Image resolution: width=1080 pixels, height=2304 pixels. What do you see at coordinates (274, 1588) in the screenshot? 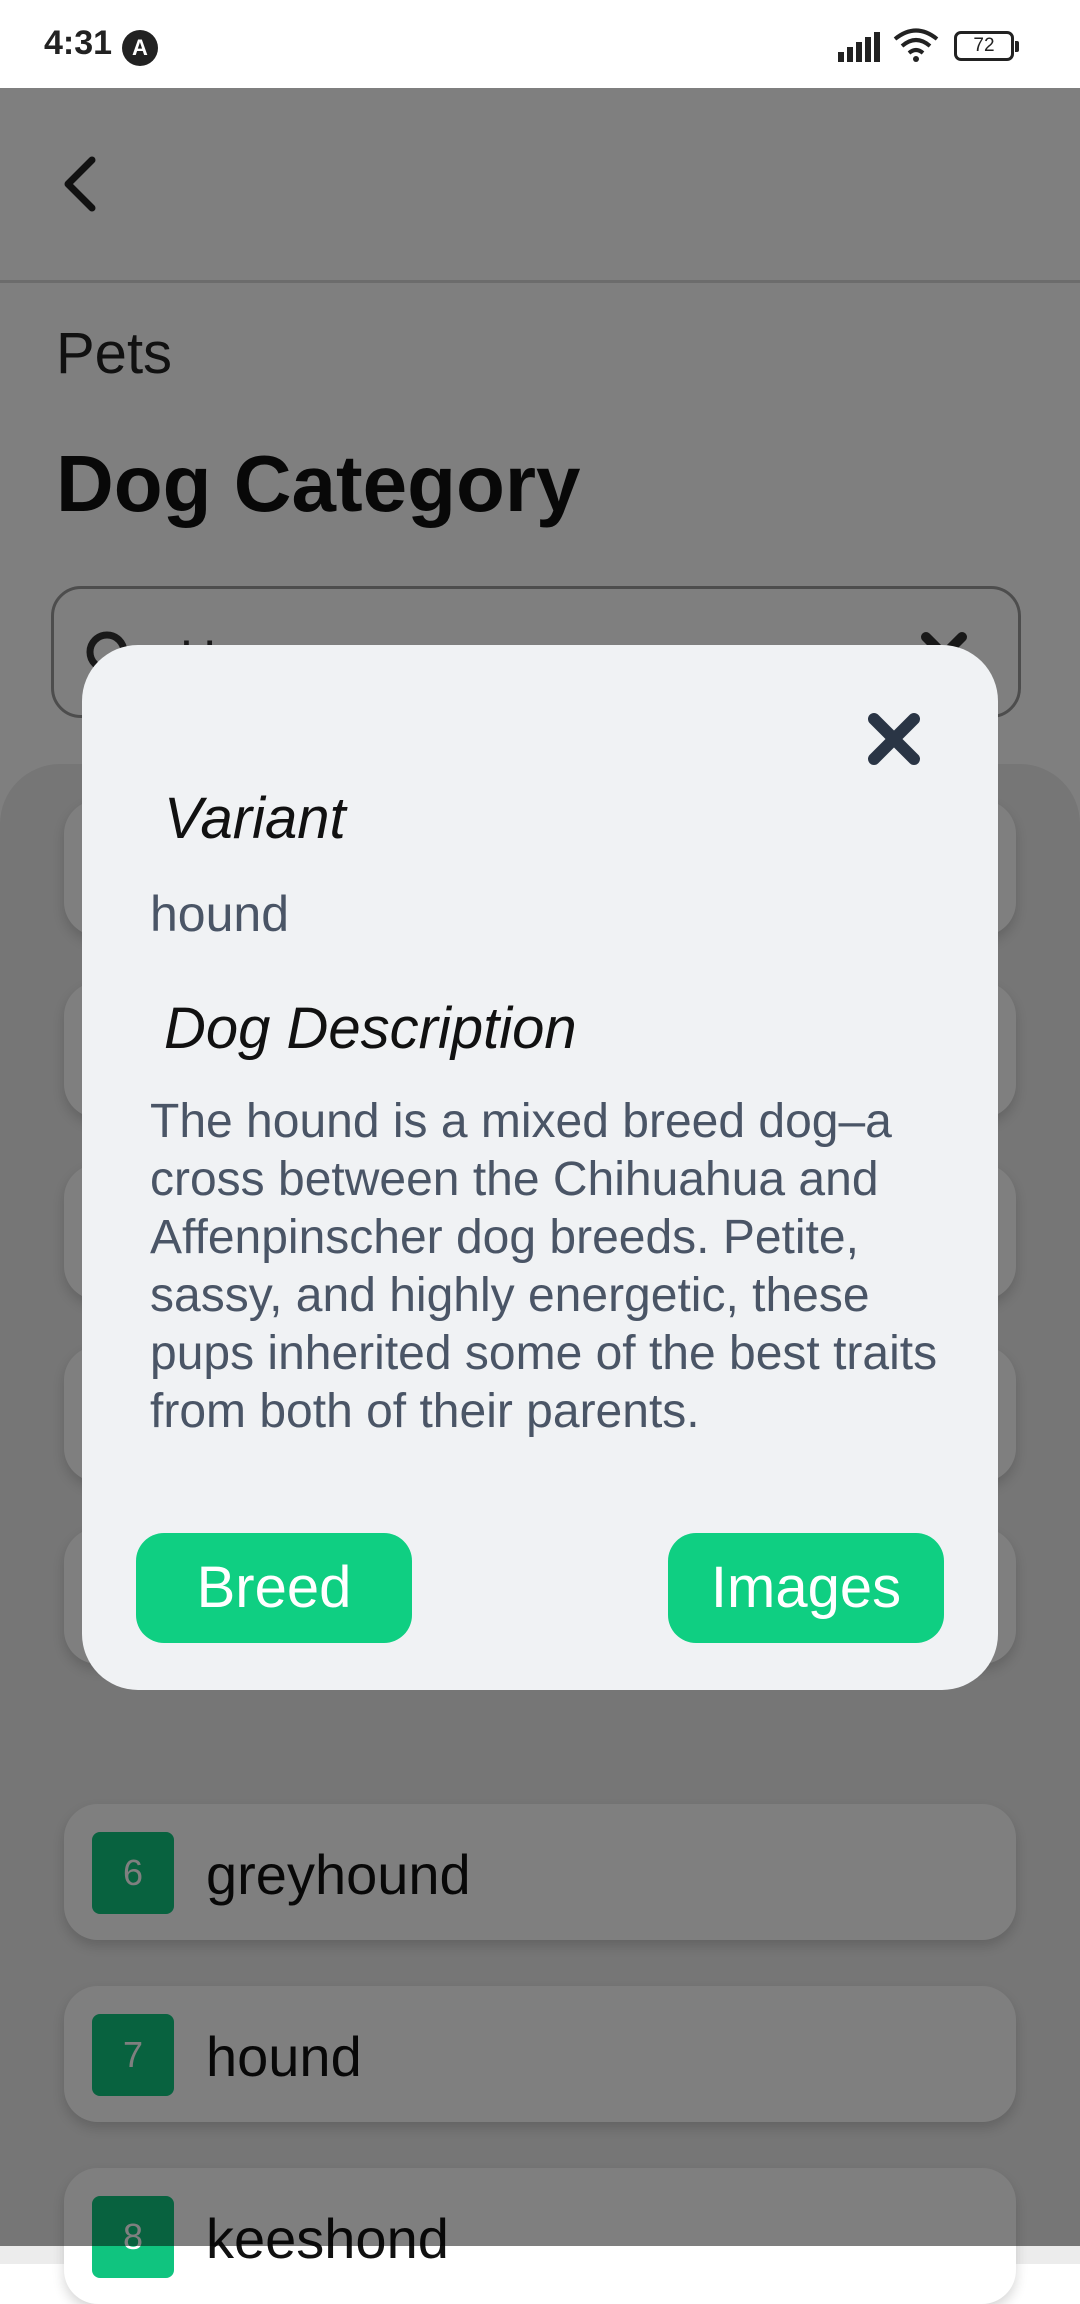
I see `breed-button: Breed` at bounding box center [274, 1588].